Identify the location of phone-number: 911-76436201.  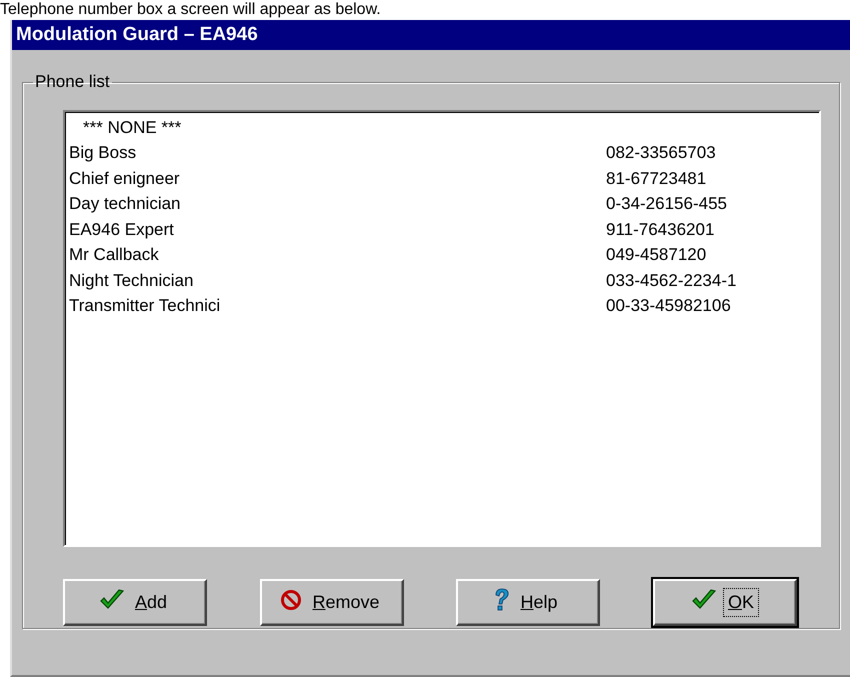
(660, 230).